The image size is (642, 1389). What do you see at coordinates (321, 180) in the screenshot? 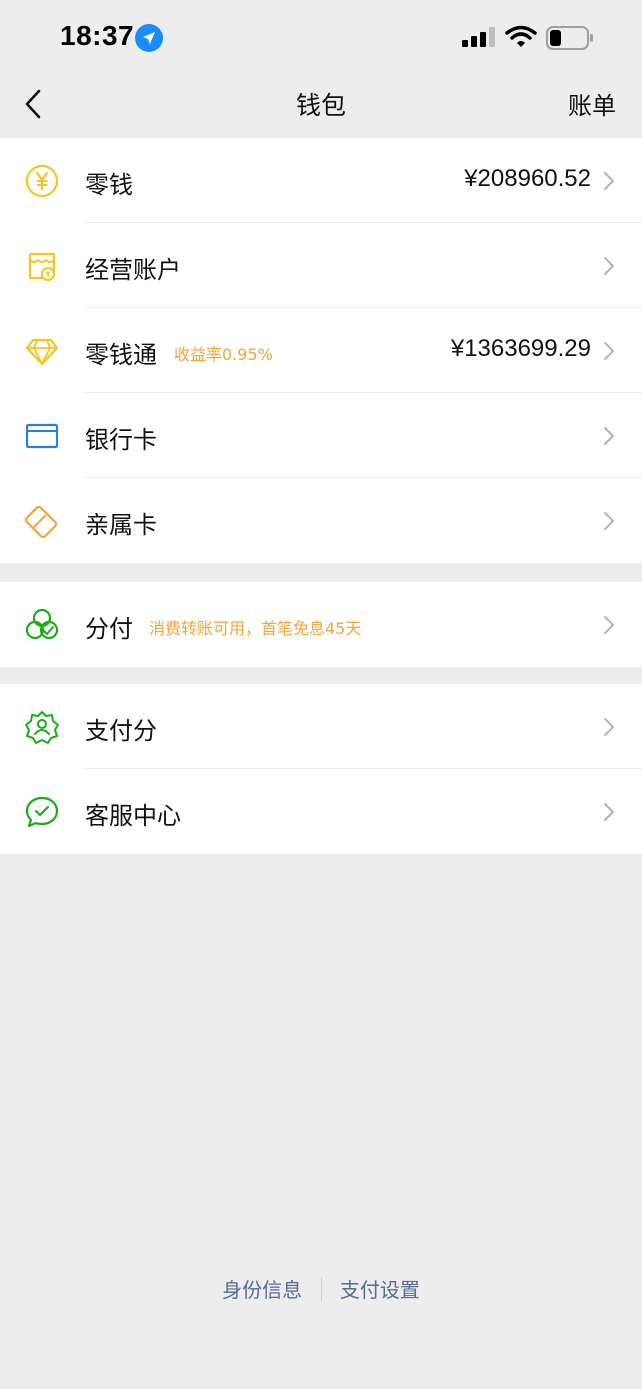
I see `row-change: 零钱 ¥208960.52` at bounding box center [321, 180].